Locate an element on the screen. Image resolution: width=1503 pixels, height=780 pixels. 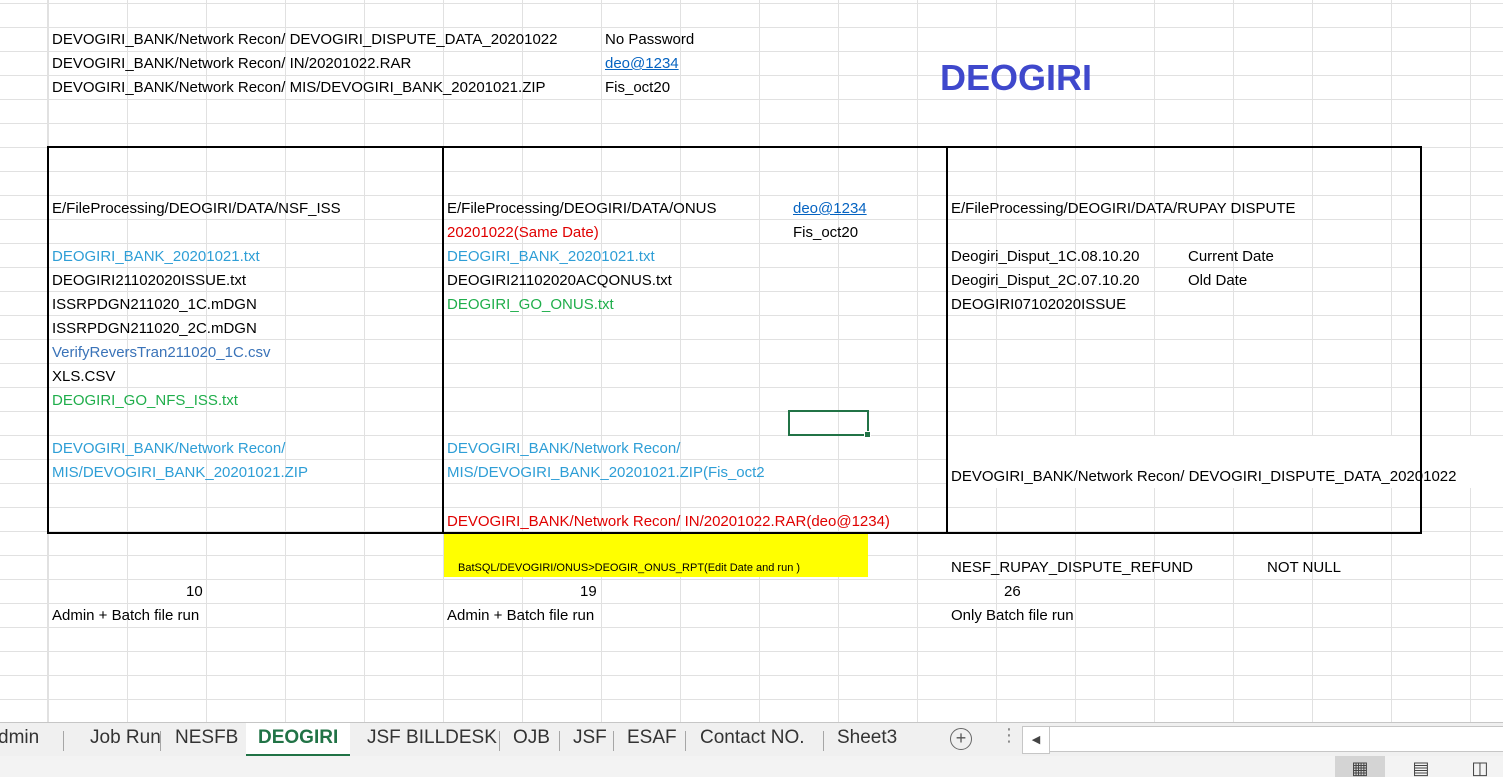
col2-password2: Fis_oct20 is located at coordinates (825, 233).